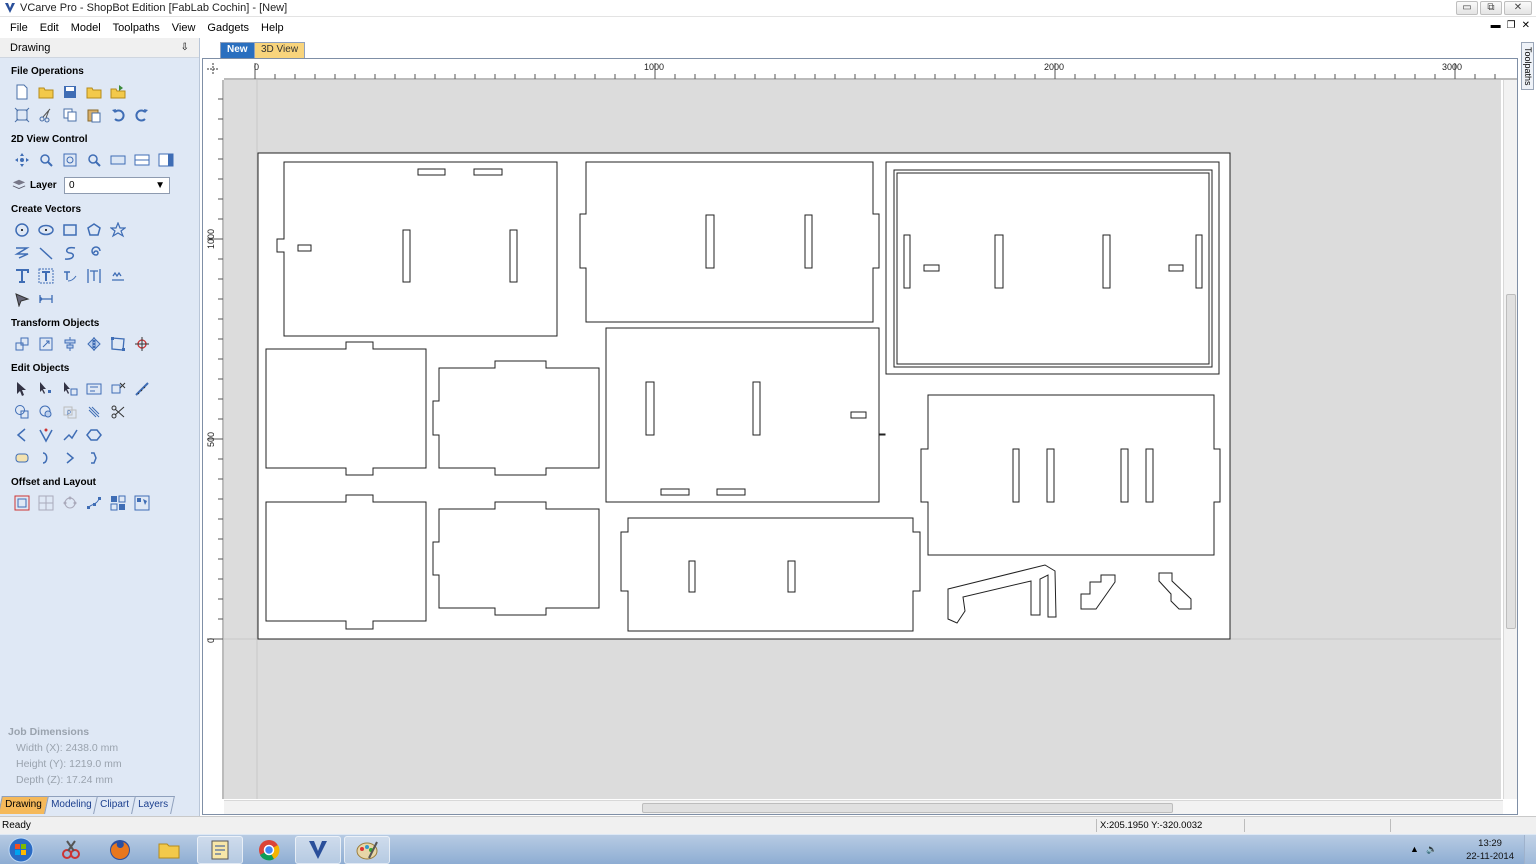 The width and height of the screenshot is (1536, 864). Describe the element at coordinates (1530, 849) in the screenshot. I see `show-desktop-button` at that location.